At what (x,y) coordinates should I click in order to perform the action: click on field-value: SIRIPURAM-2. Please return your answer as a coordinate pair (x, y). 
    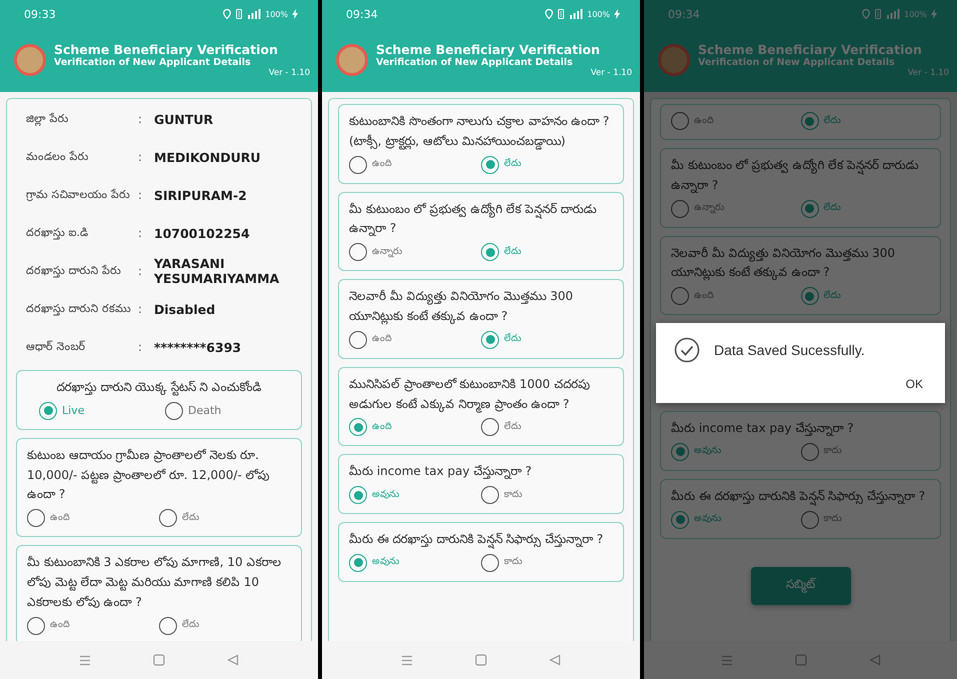
    Looking at the image, I should click on (201, 195).